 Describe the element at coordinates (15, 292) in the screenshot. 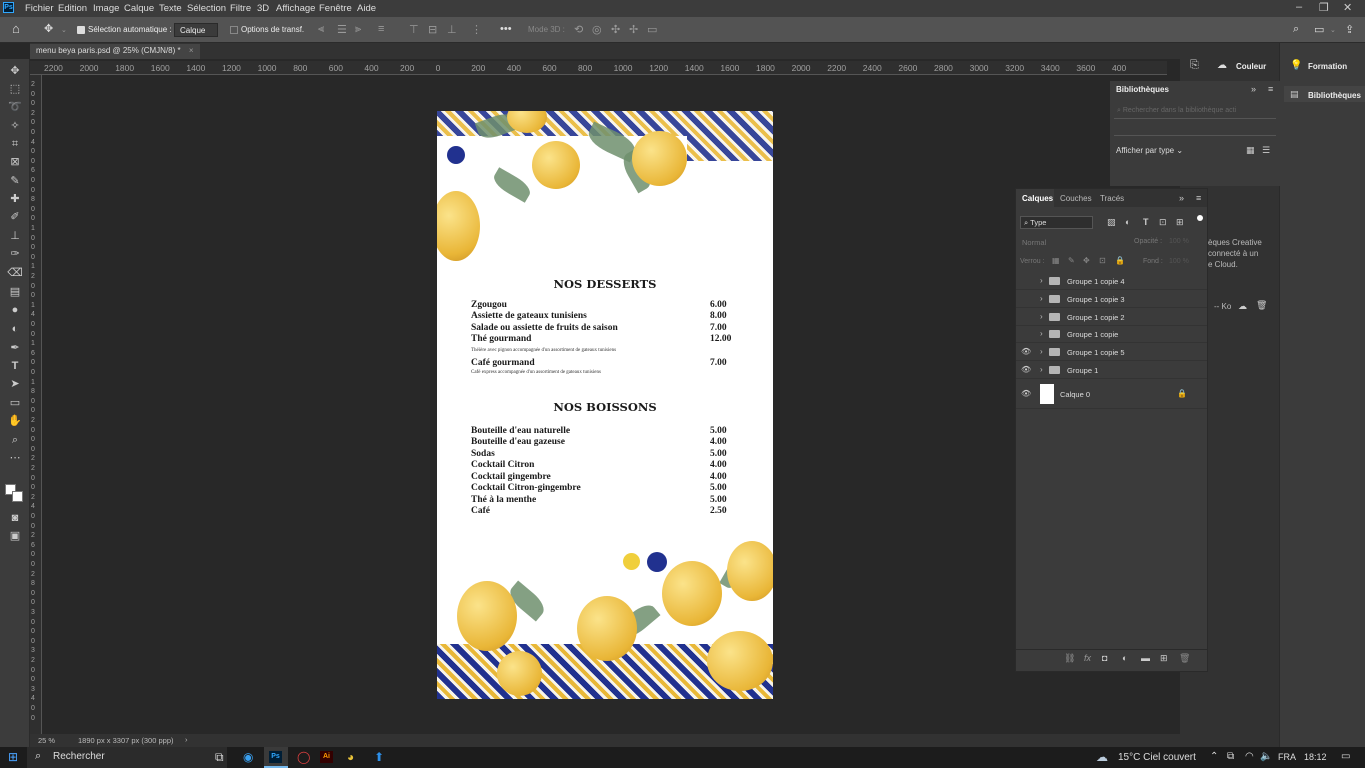

I see `gradient-tool-icon: ▤` at that location.